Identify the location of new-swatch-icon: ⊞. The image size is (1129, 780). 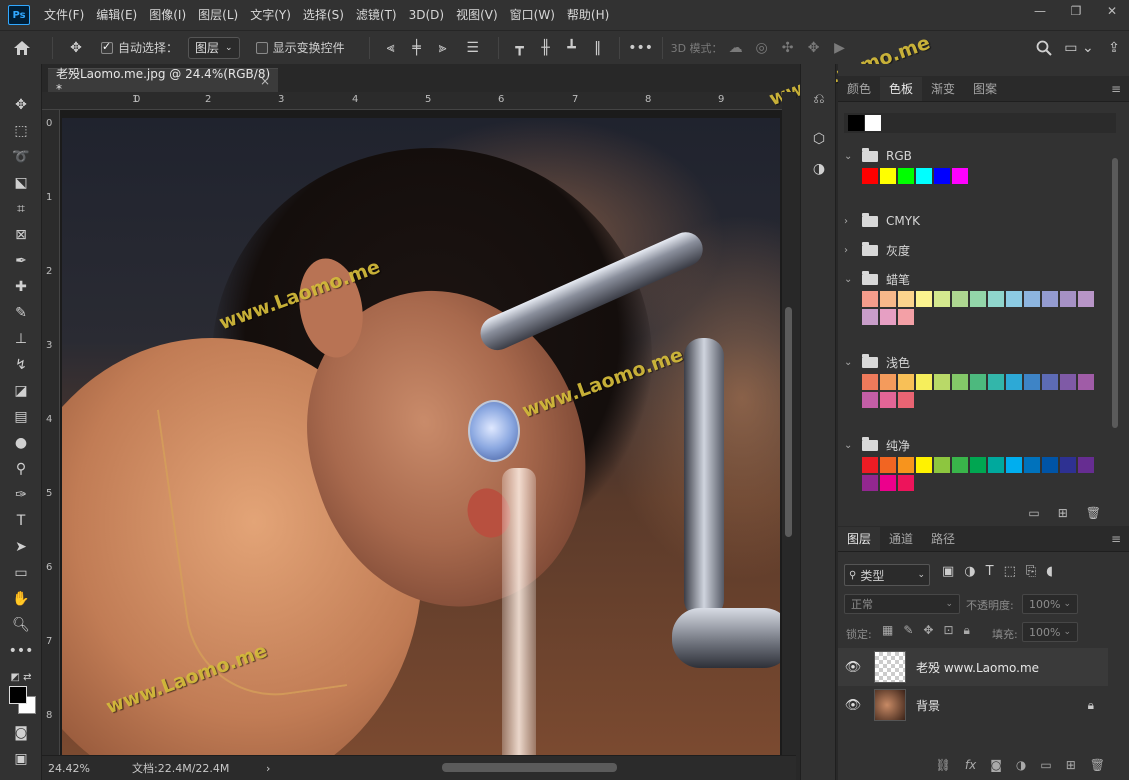
(1063, 513).